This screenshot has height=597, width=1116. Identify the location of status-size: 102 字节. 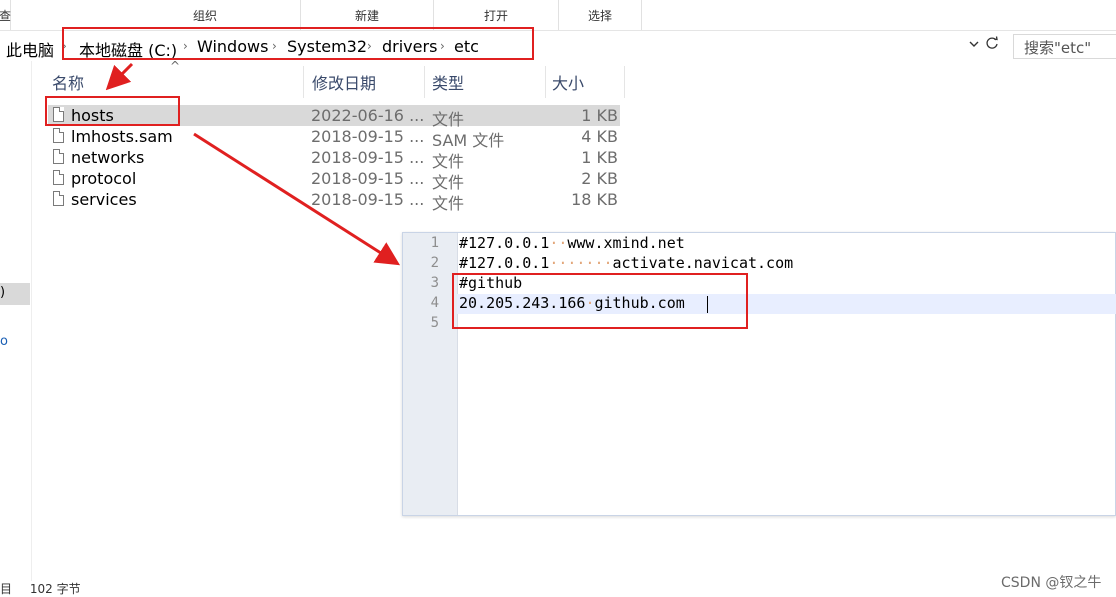
(55, 589).